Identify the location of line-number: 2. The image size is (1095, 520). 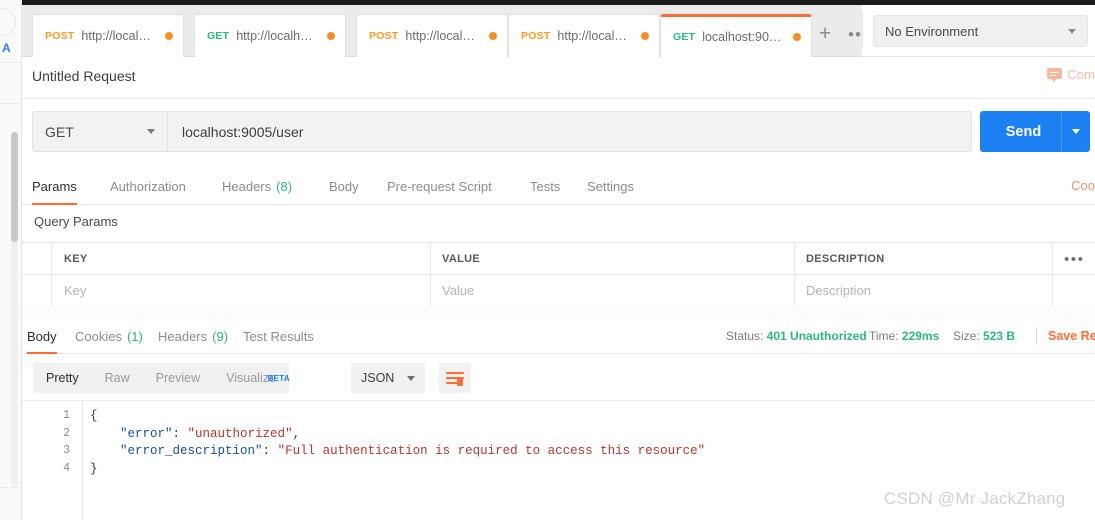
(66, 433).